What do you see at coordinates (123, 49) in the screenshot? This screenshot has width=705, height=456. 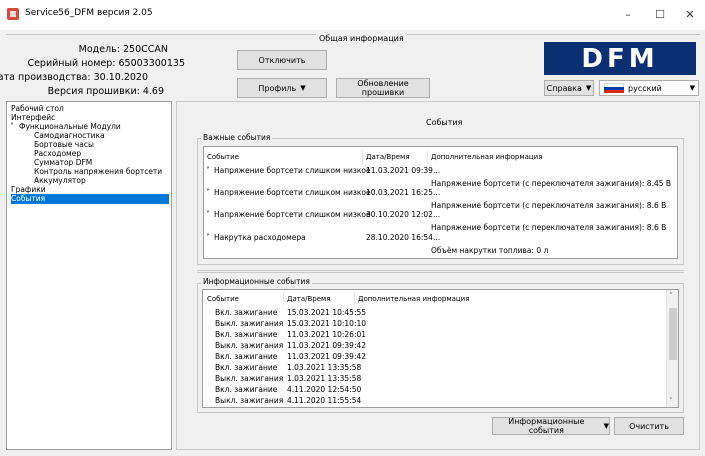 I see `model-label: Модель: 250CCAN` at bounding box center [123, 49].